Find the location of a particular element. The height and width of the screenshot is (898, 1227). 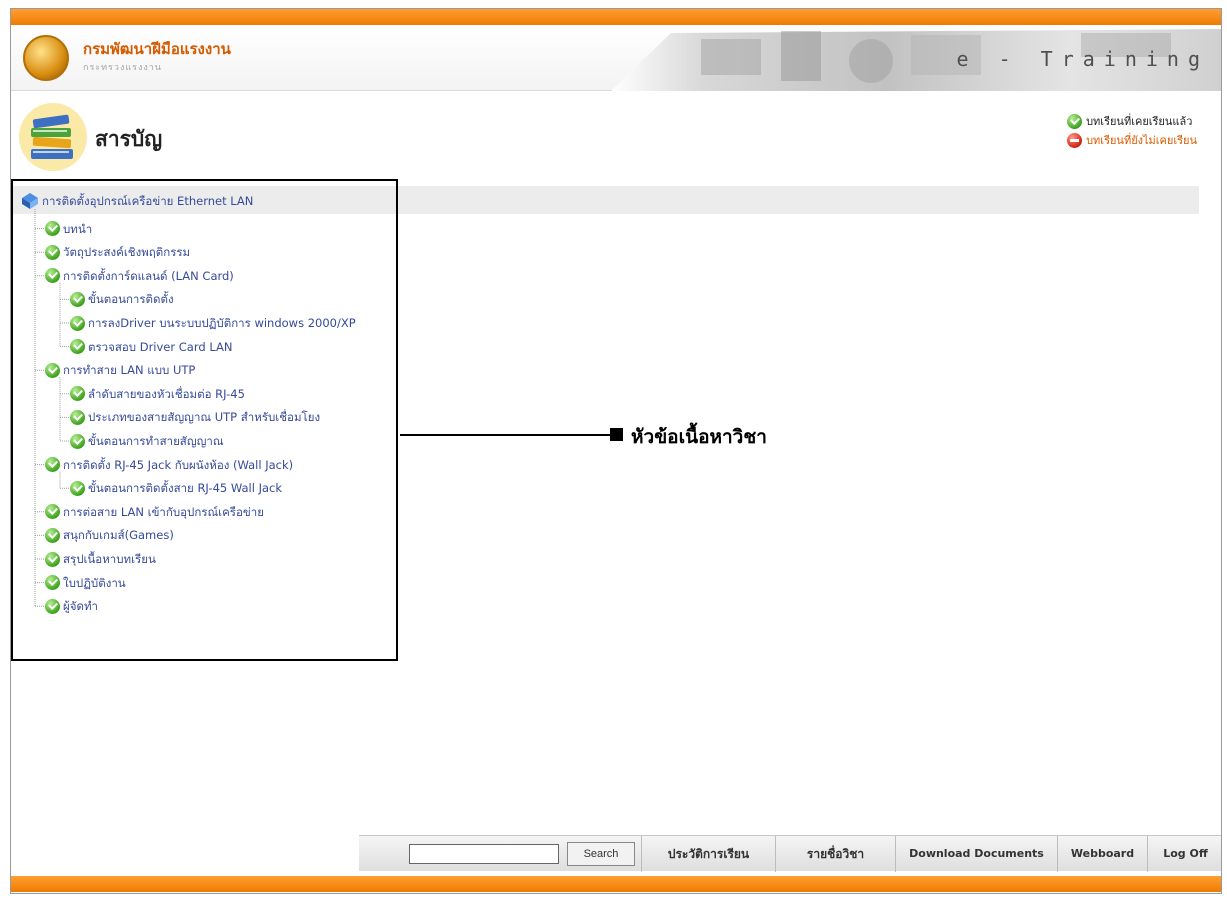

tree-item-label: ลำดับสายของหัวเชื่อมต่อ RJ-45 is located at coordinates (166, 393).